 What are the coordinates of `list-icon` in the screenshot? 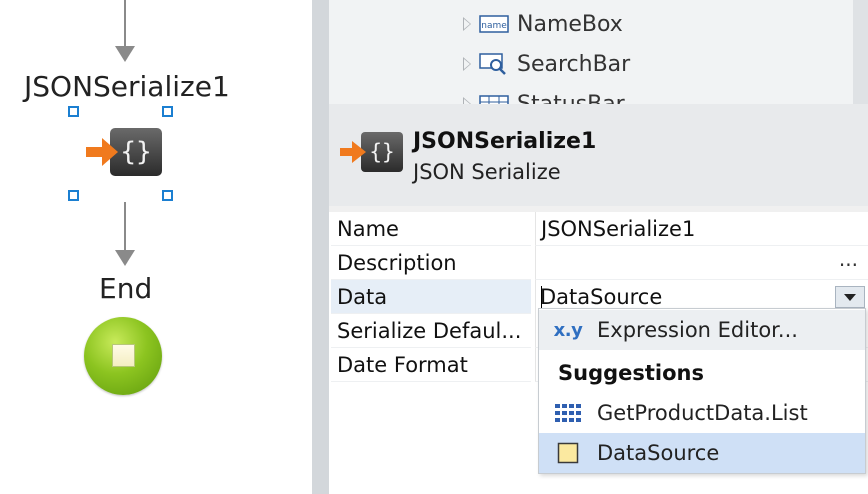 It's located at (568, 413).